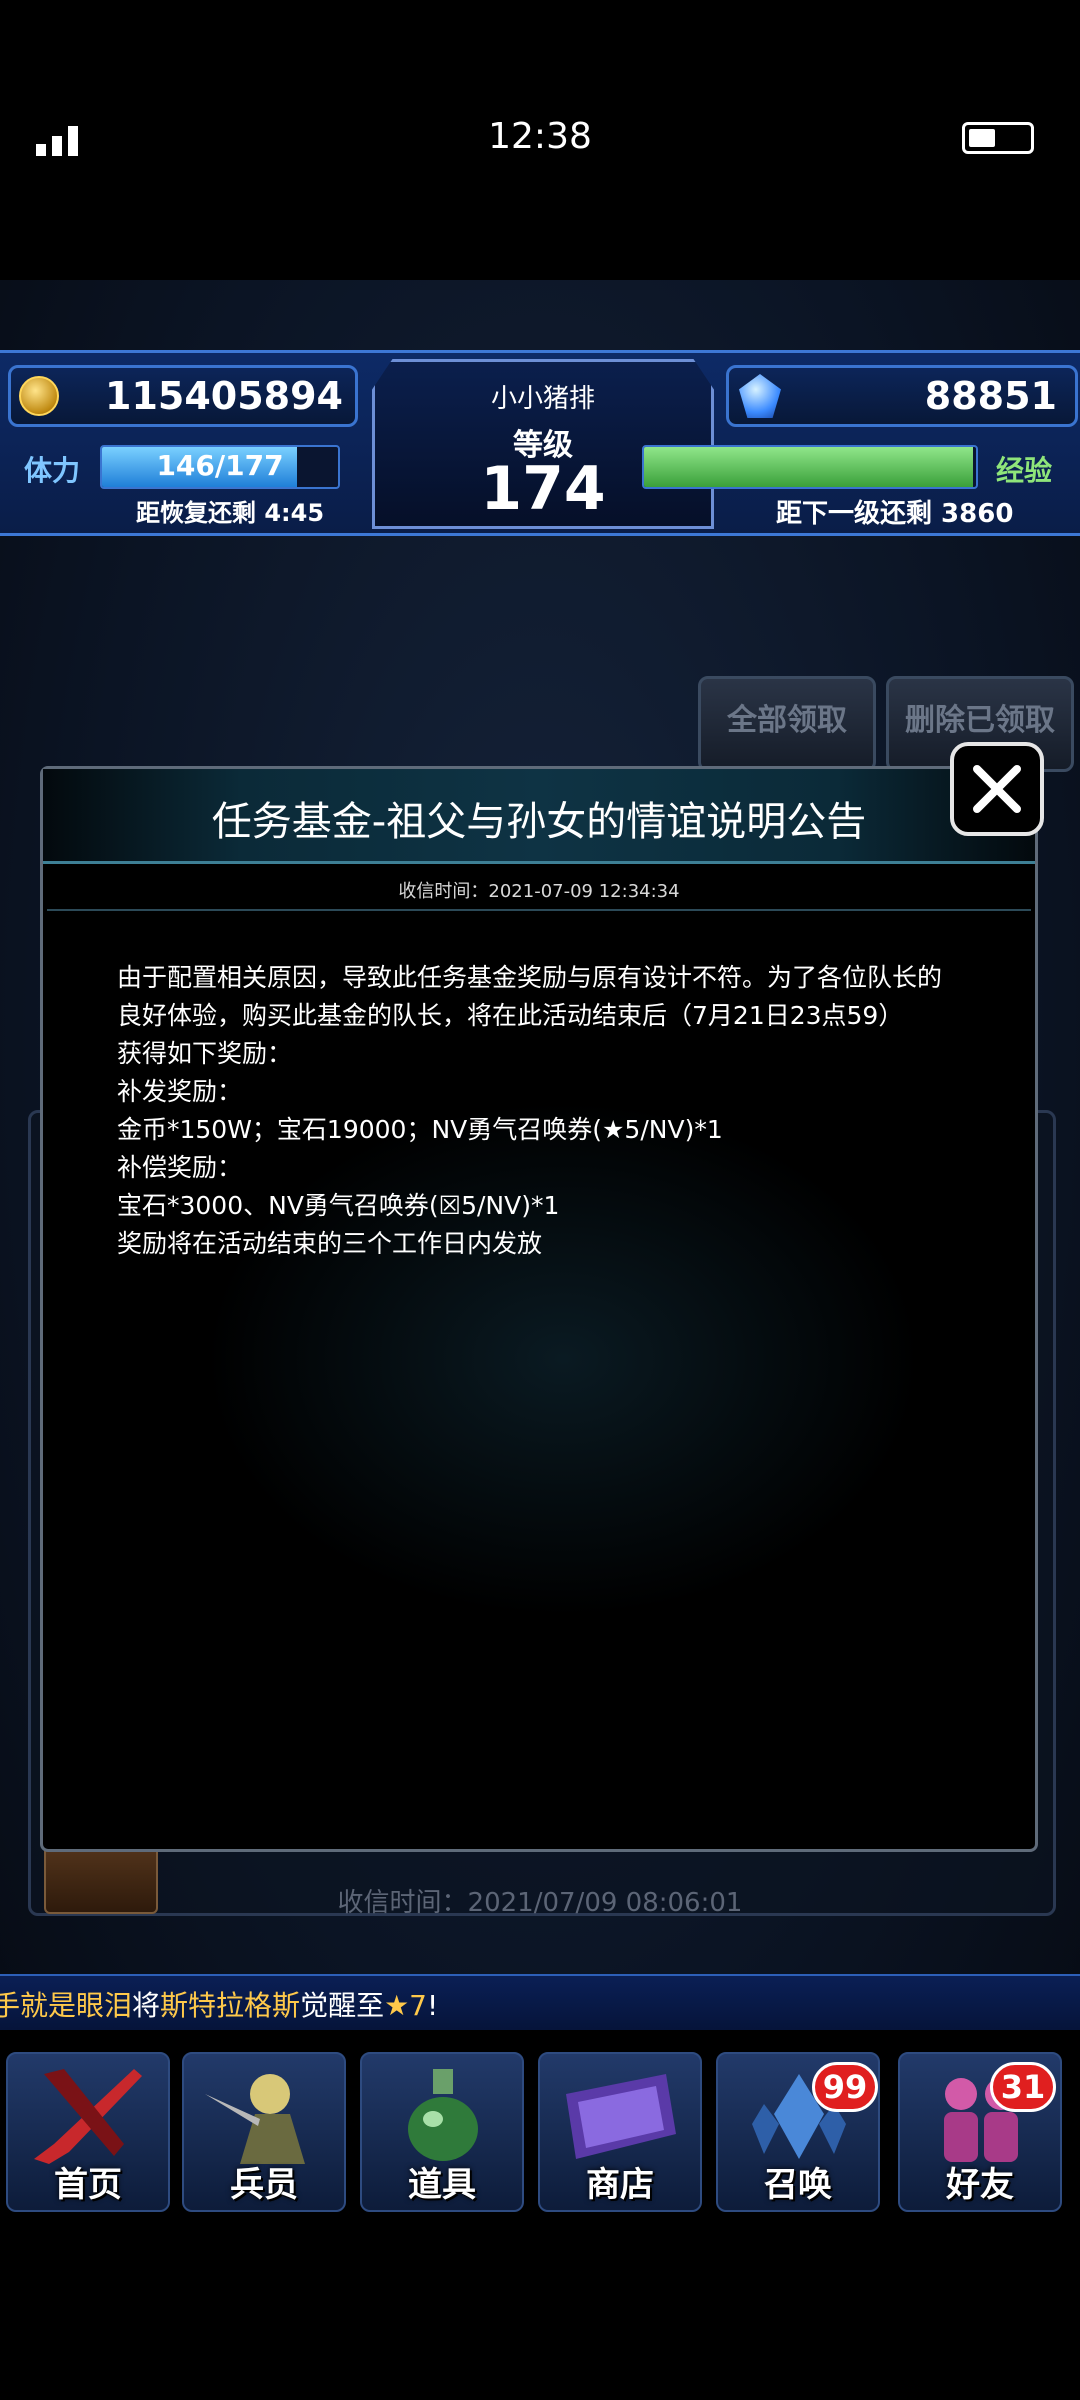 The image size is (1080, 2400). I want to click on warrior-icon, so click(255, 2119).